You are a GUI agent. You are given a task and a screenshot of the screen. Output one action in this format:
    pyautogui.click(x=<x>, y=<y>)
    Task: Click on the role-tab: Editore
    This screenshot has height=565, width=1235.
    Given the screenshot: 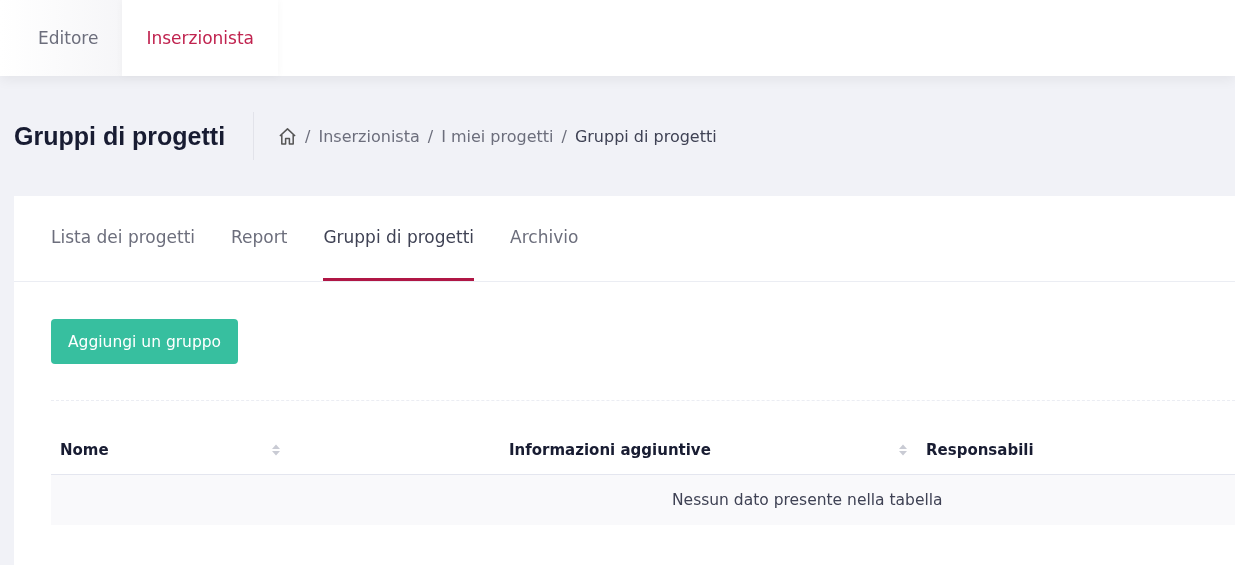 What is the action you would take?
    pyautogui.click(x=61, y=38)
    